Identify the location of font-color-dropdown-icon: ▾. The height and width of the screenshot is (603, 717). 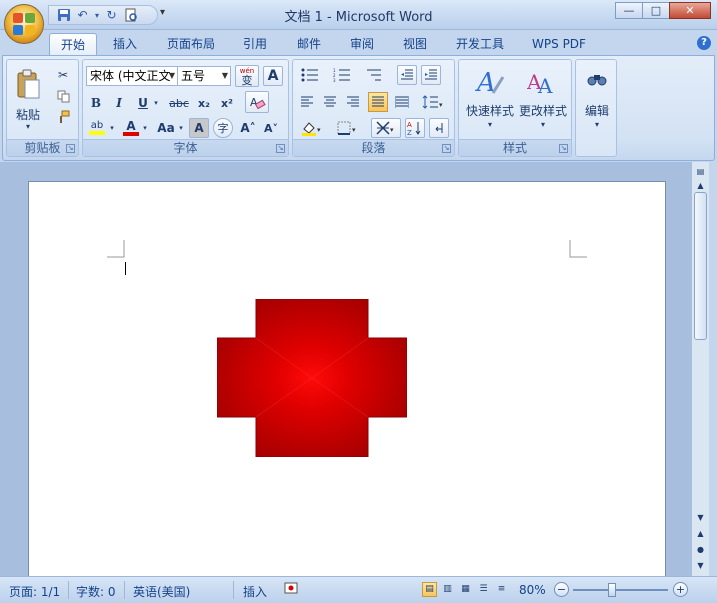
(145, 128).